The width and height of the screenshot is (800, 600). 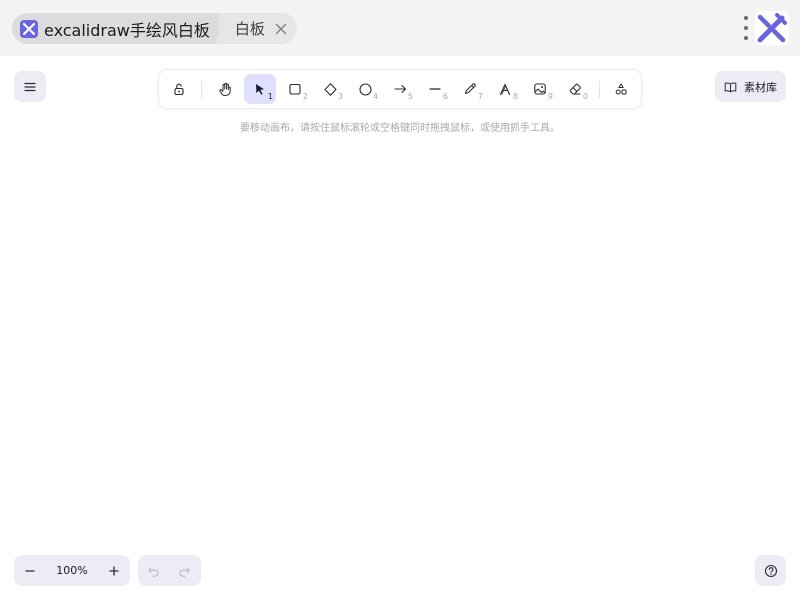 I want to click on tool-ellipse: 4, so click(x=365, y=89).